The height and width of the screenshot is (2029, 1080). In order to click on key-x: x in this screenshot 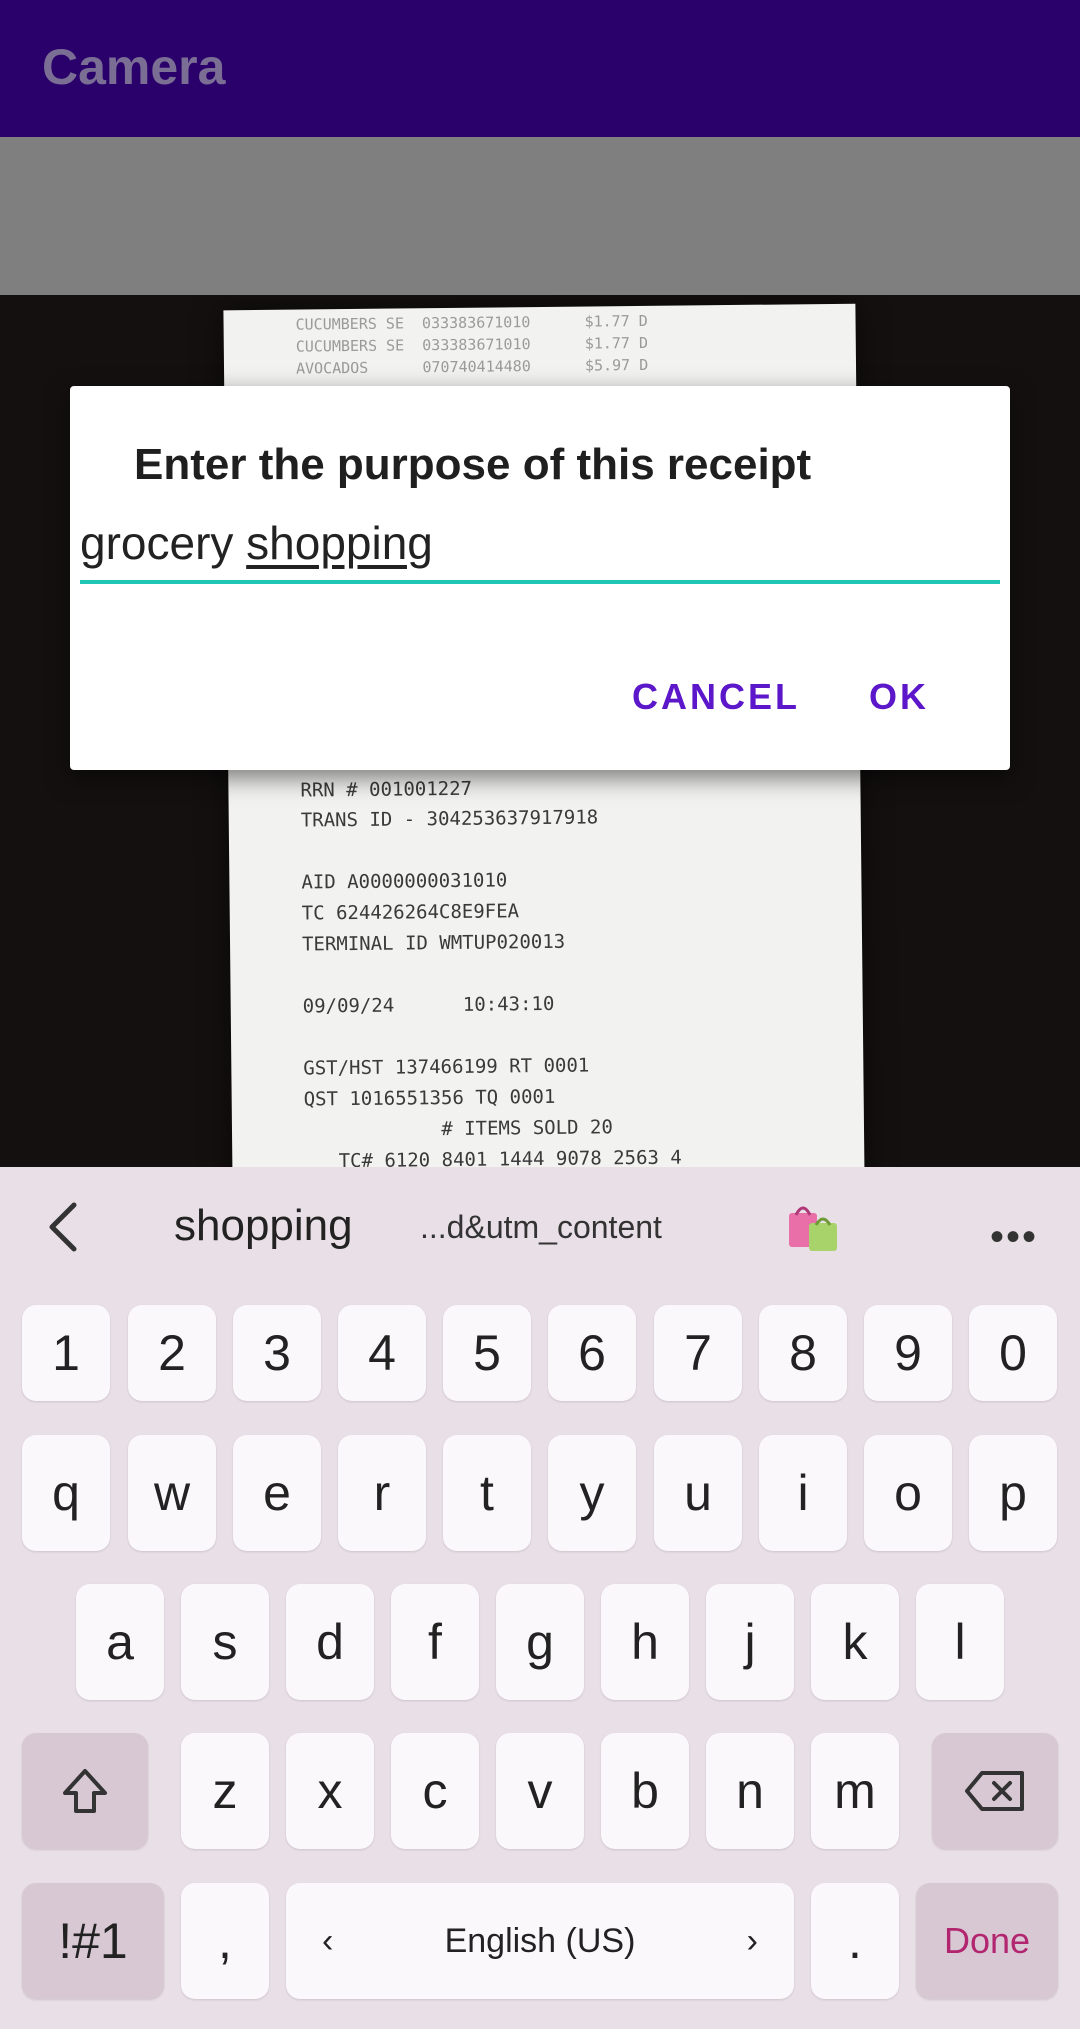, I will do `click(330, 1791)`.